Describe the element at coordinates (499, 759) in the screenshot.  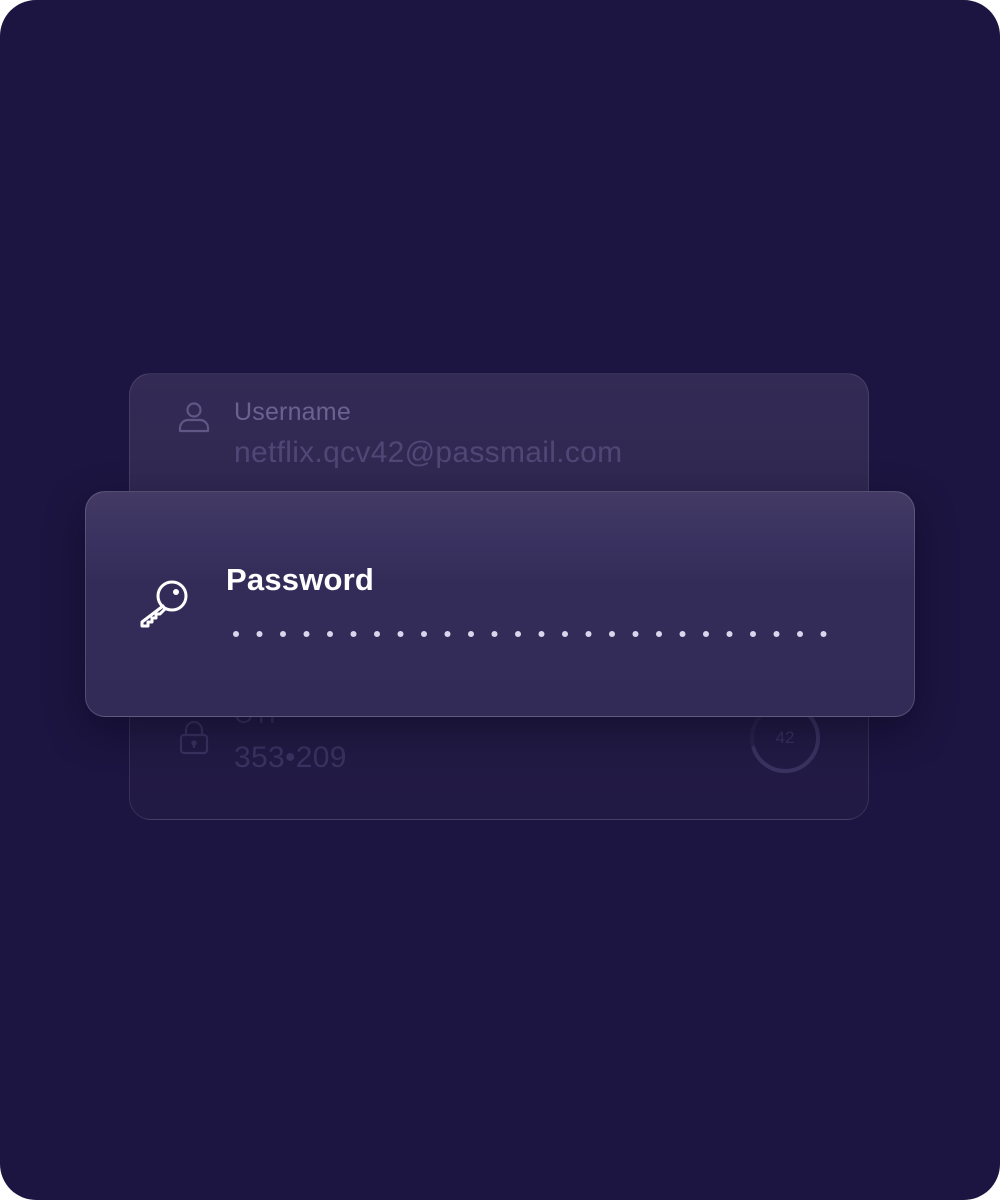
I see `otp-row: OTP 353•209 42` at that location.